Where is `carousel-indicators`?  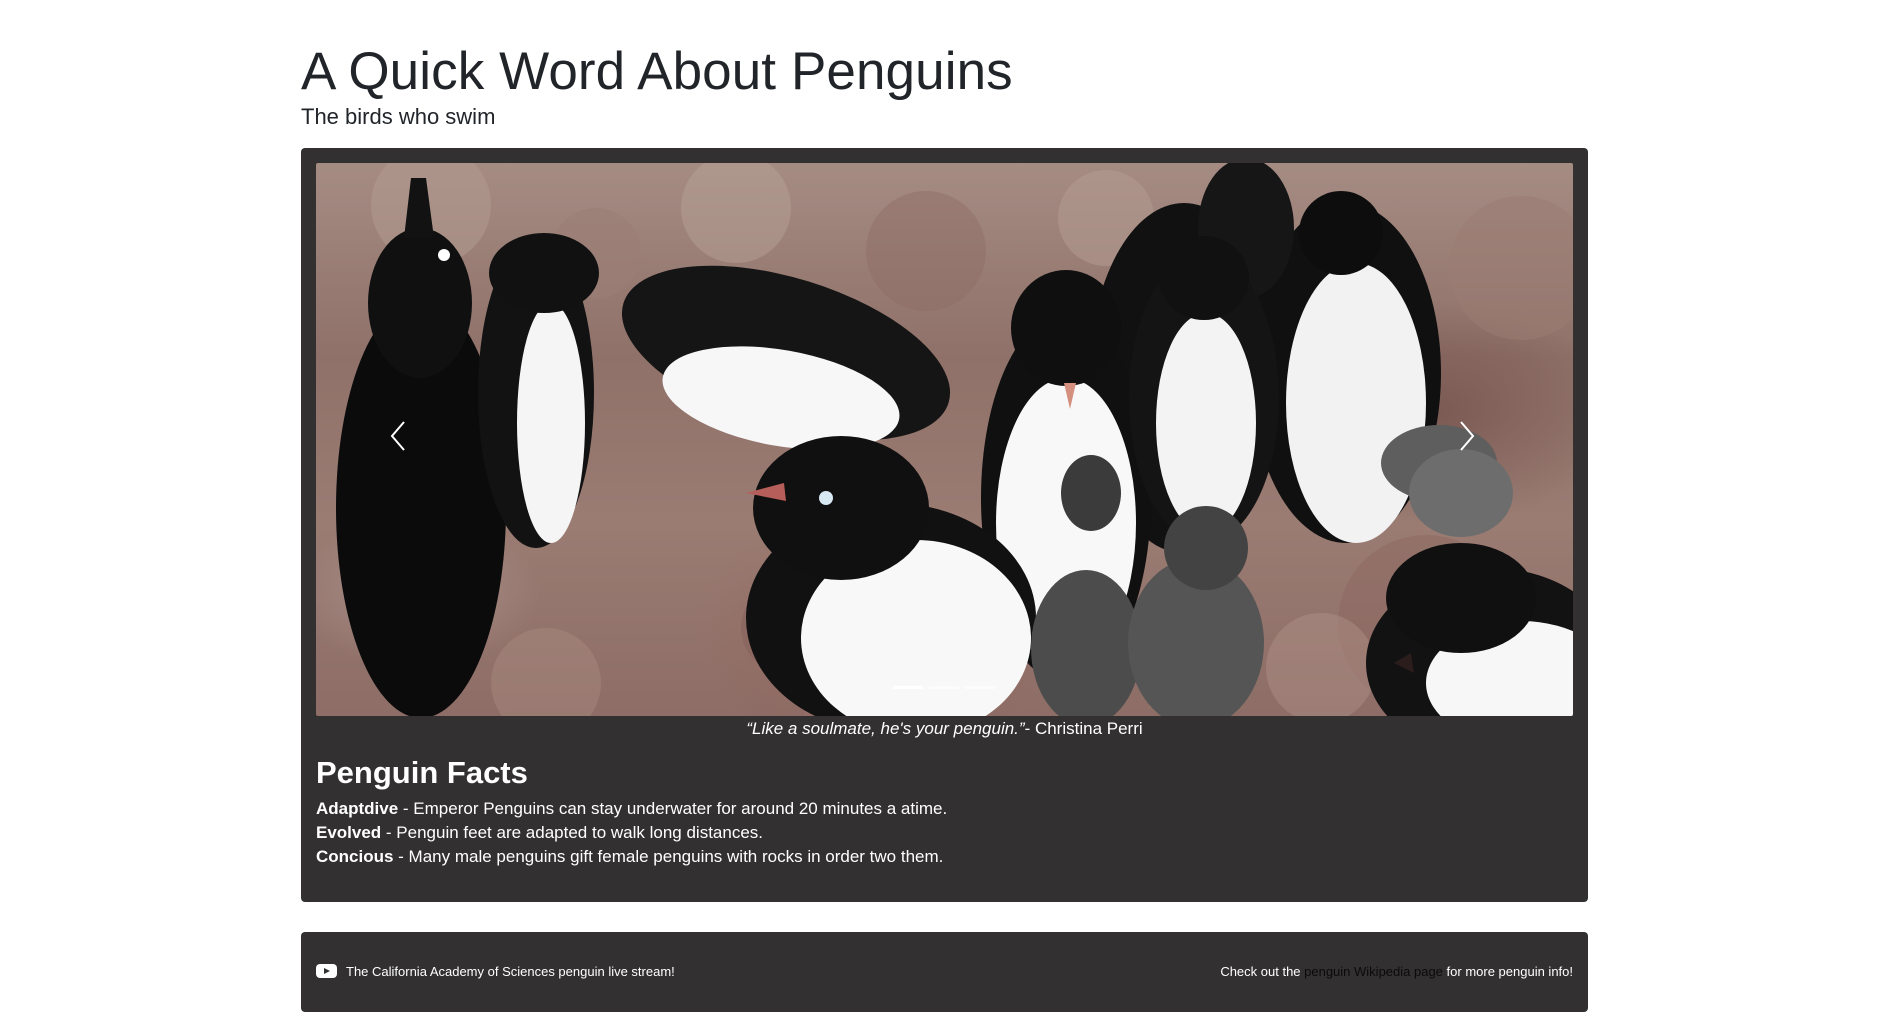
carousel-indicators is located at coordinates (944, 687).